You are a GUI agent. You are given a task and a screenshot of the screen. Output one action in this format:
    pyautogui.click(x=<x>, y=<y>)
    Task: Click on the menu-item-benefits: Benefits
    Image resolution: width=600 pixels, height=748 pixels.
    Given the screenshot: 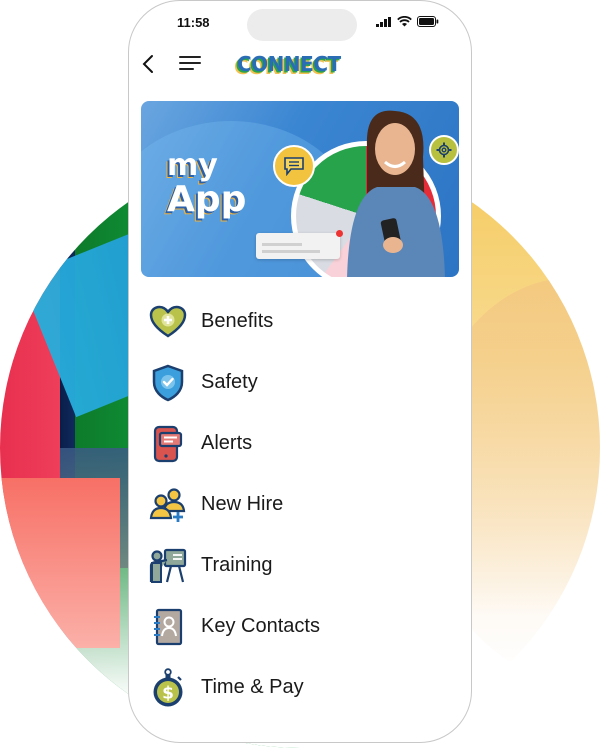 What is the action you would take?
    pyautogui.click(x=299, y=321)
    